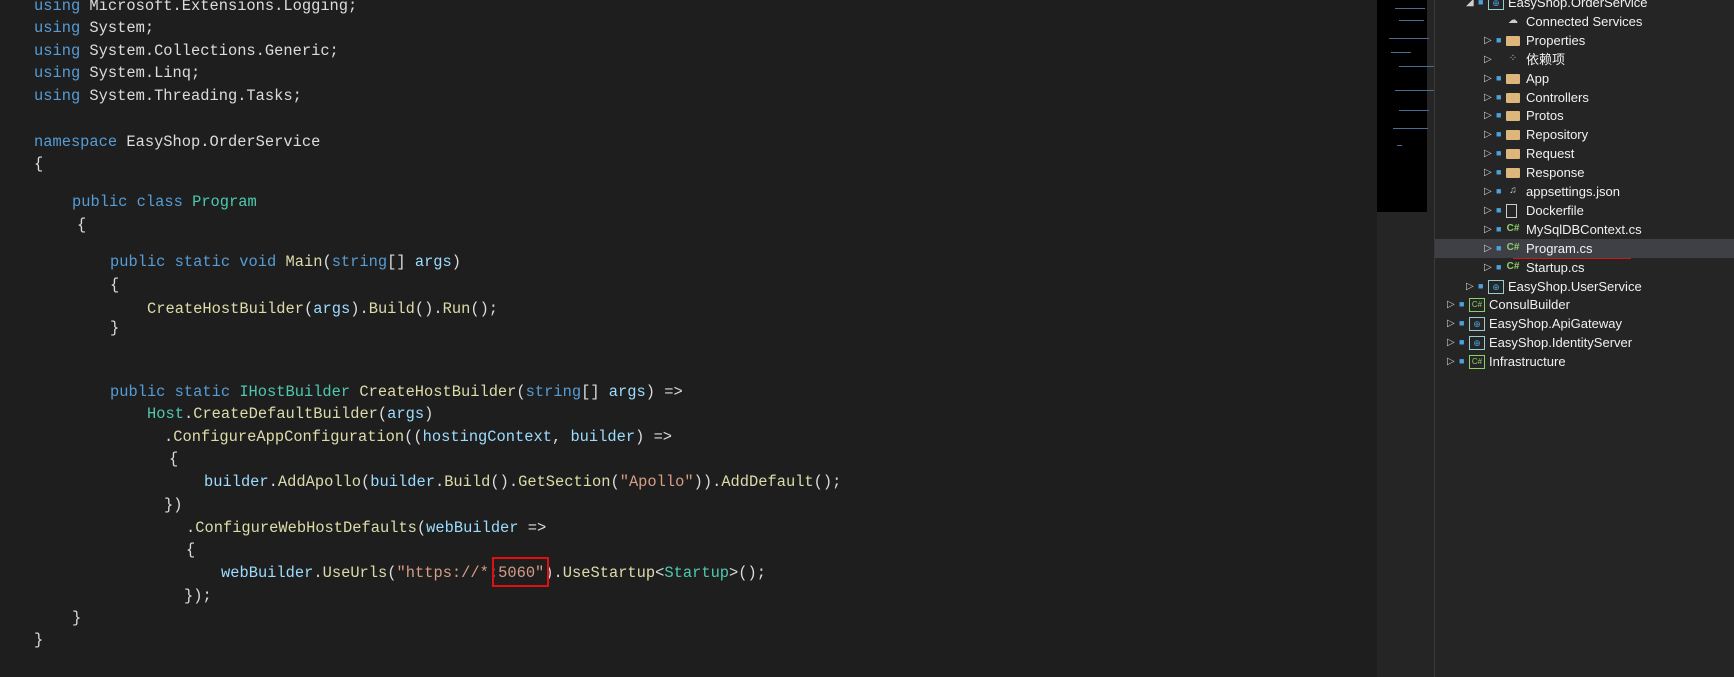 The height and width of the screenshot is (677, 1734). I want to click on tree-item: ▷ ■ C# Startup.cs, so click(1584, 267).